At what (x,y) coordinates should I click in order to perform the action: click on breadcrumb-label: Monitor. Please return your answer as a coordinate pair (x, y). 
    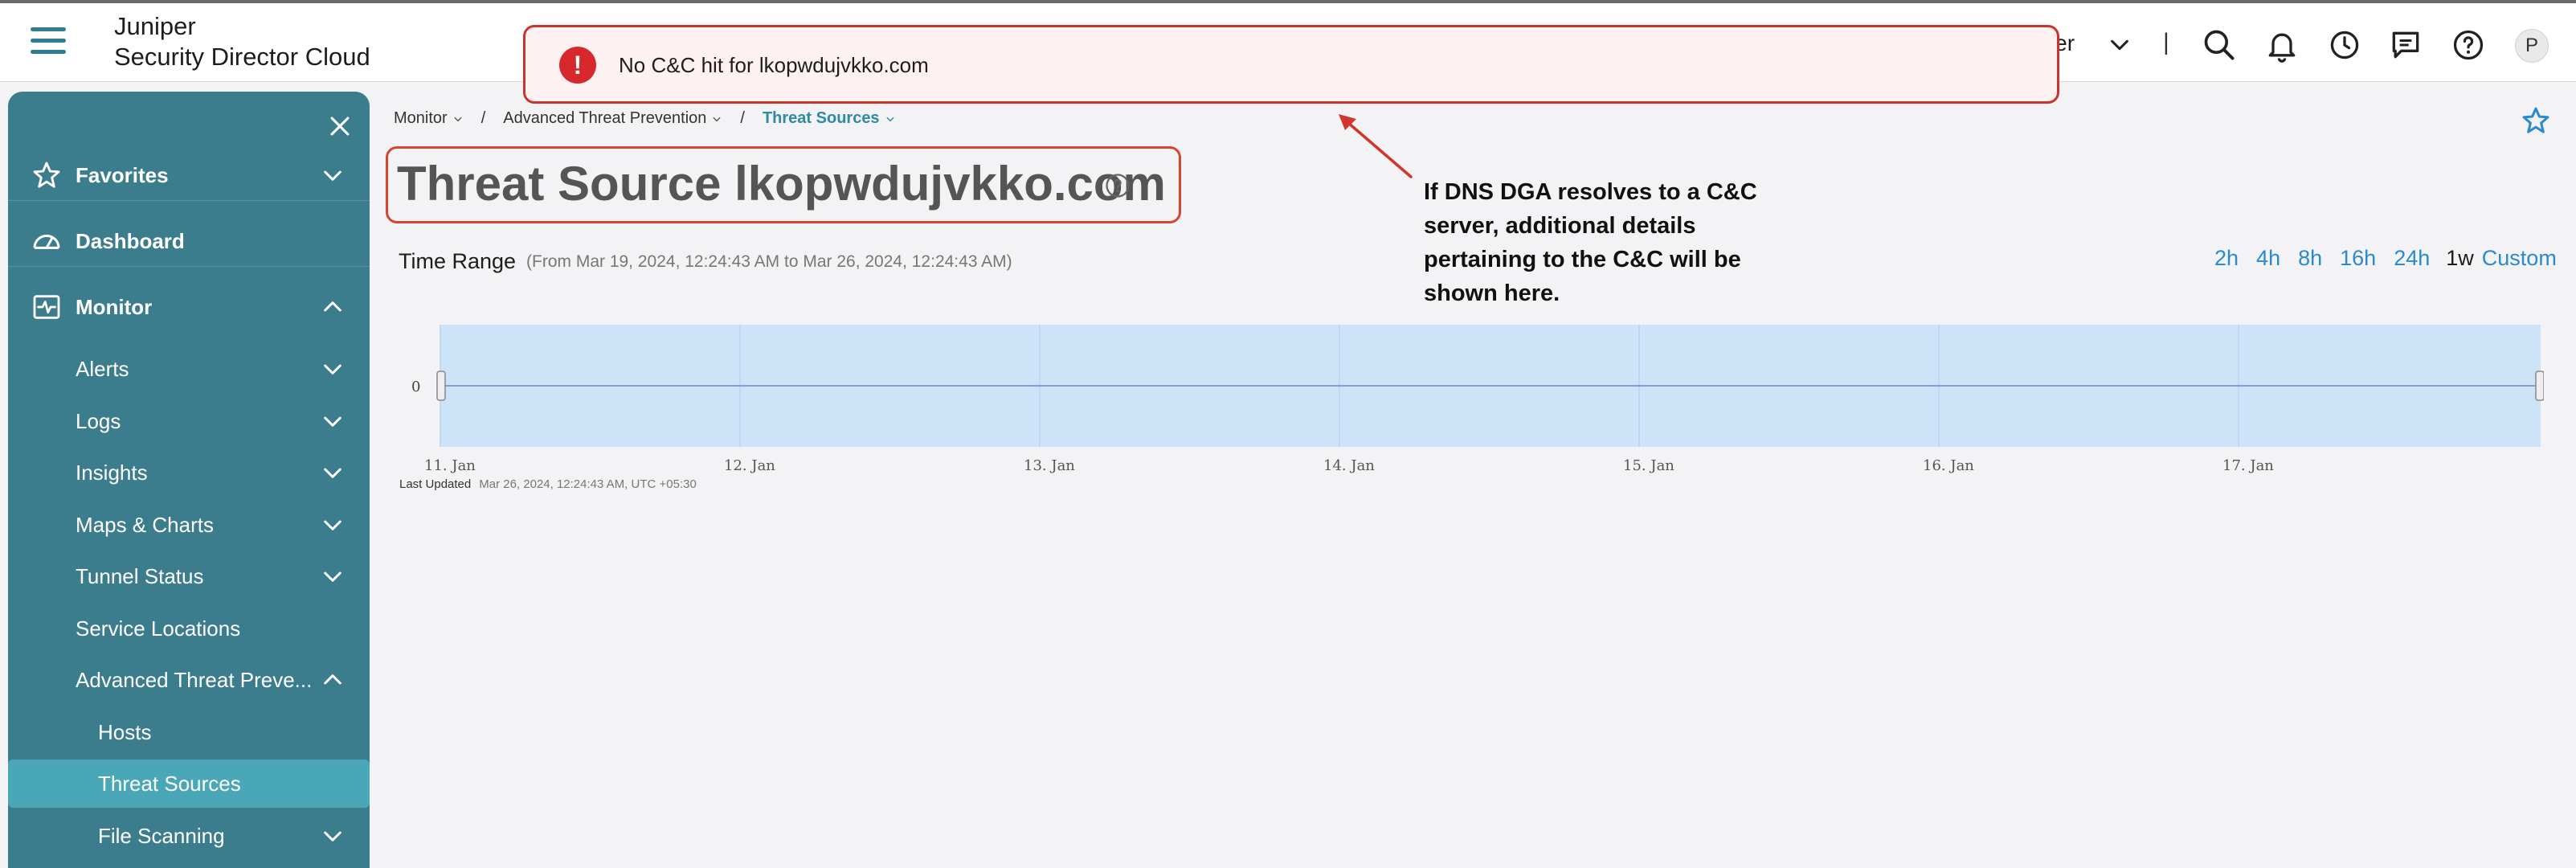
    Looking at the image, I should click on (421, 118).